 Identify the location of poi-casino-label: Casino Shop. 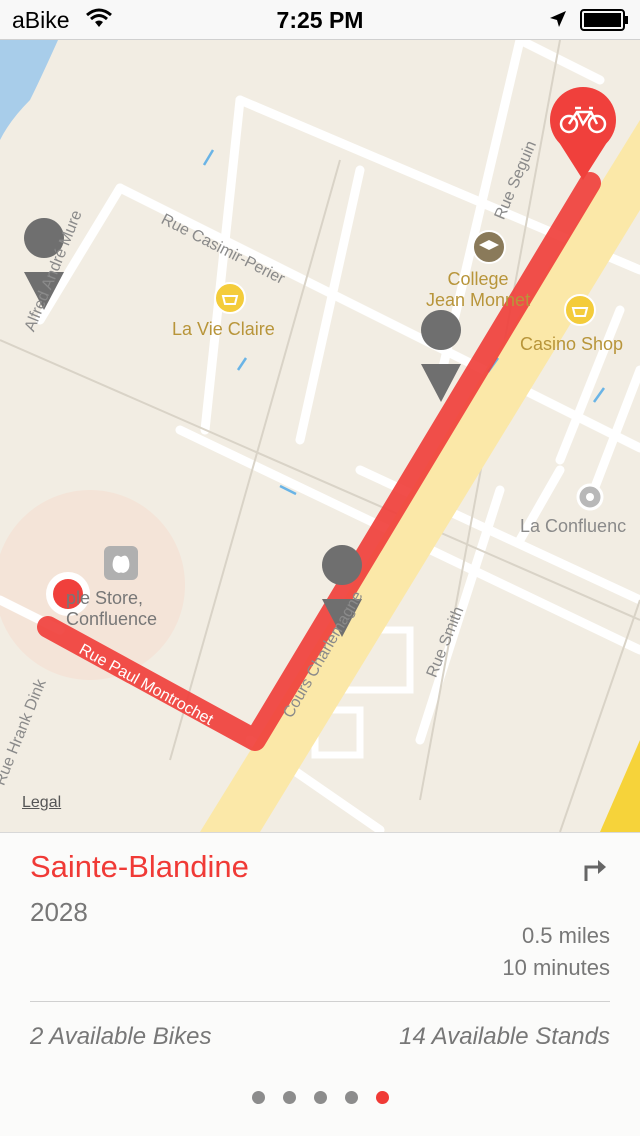
(572, 344).